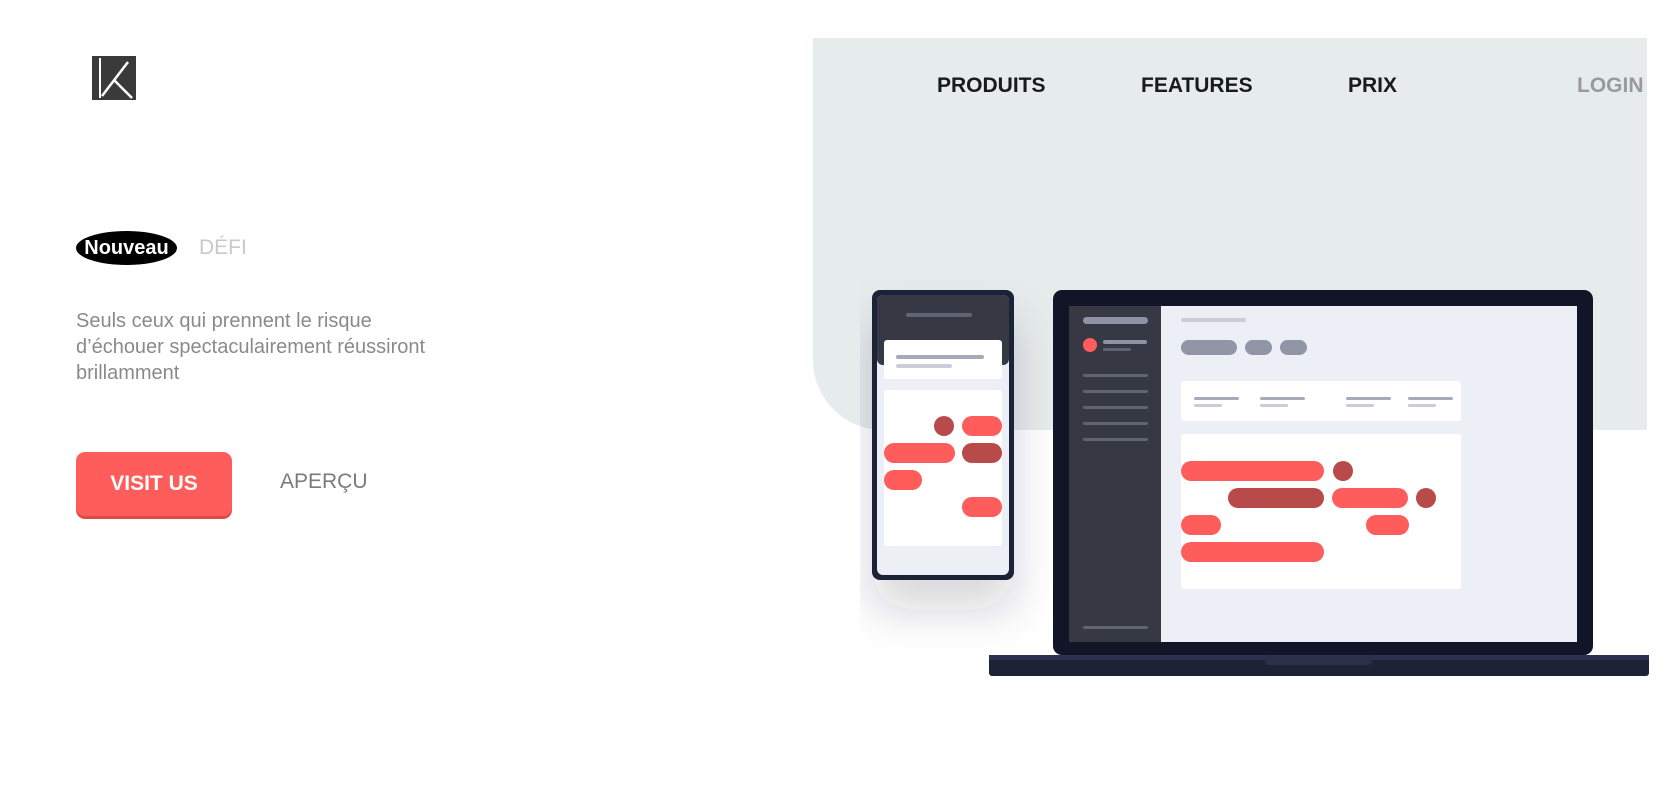  Describe the element at coordinates (126, 248) in the screenshot. I see `new-badge: Nouveau` at that location.